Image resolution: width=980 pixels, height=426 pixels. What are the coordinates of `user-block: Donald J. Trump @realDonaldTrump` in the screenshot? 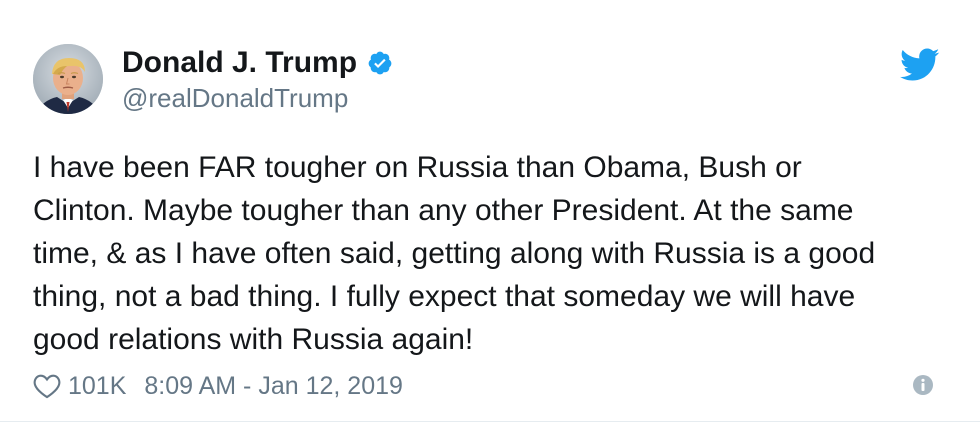 It's located at (257, 79).